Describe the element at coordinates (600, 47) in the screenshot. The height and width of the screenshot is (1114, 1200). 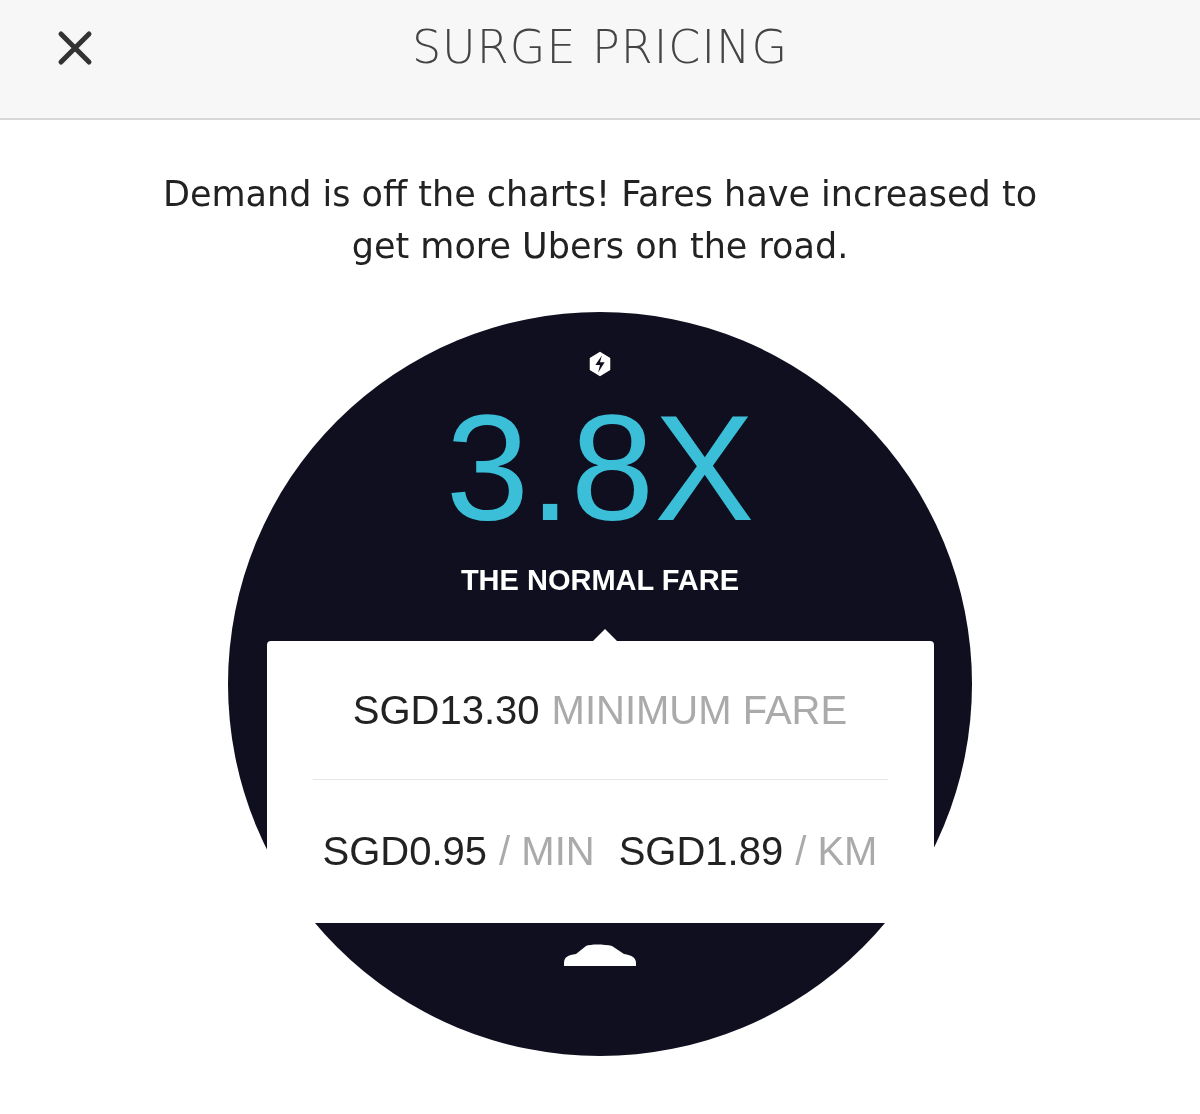
I see `screen-title: SURGE PRICING` at that location.